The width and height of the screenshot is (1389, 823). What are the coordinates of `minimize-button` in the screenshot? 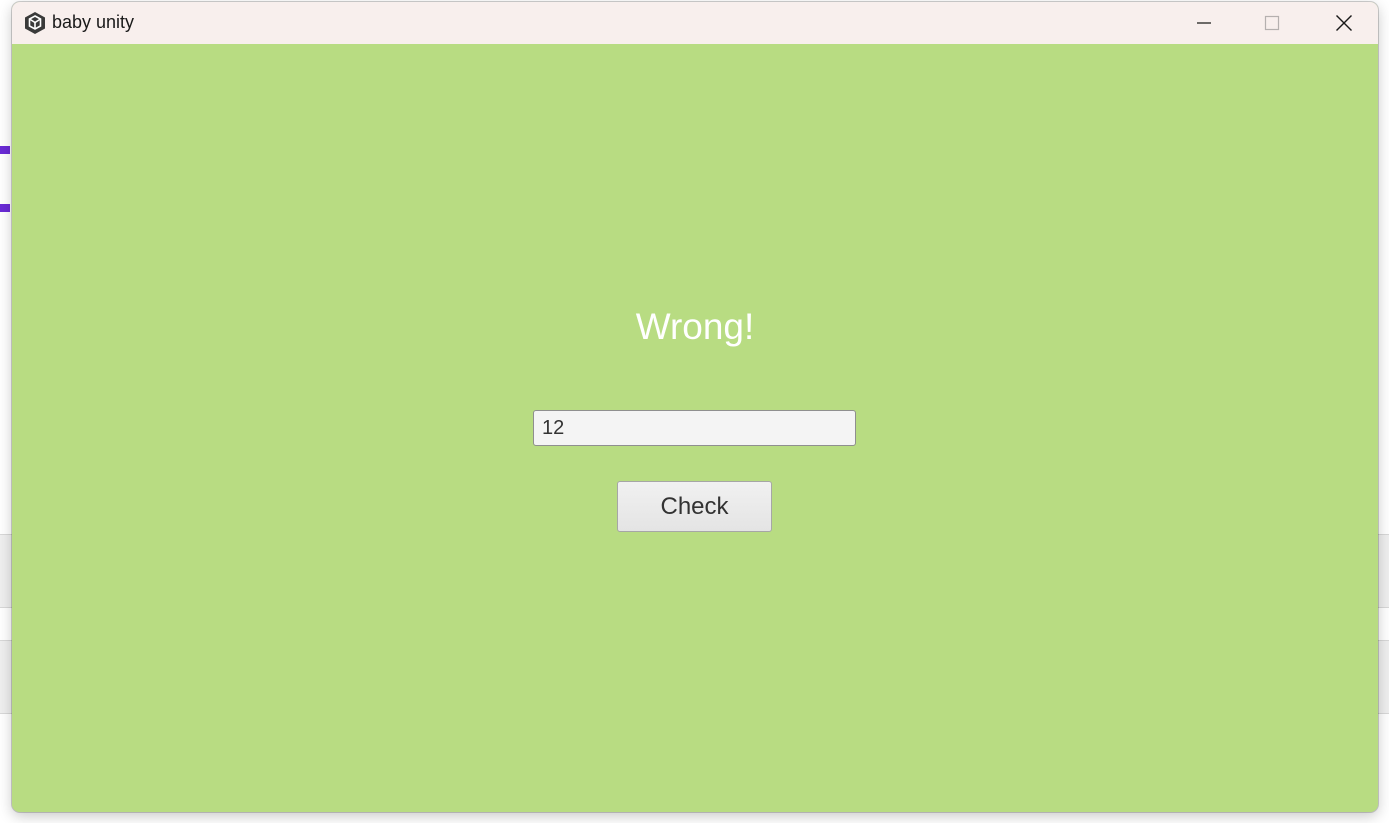 It's located at (1204, 23).